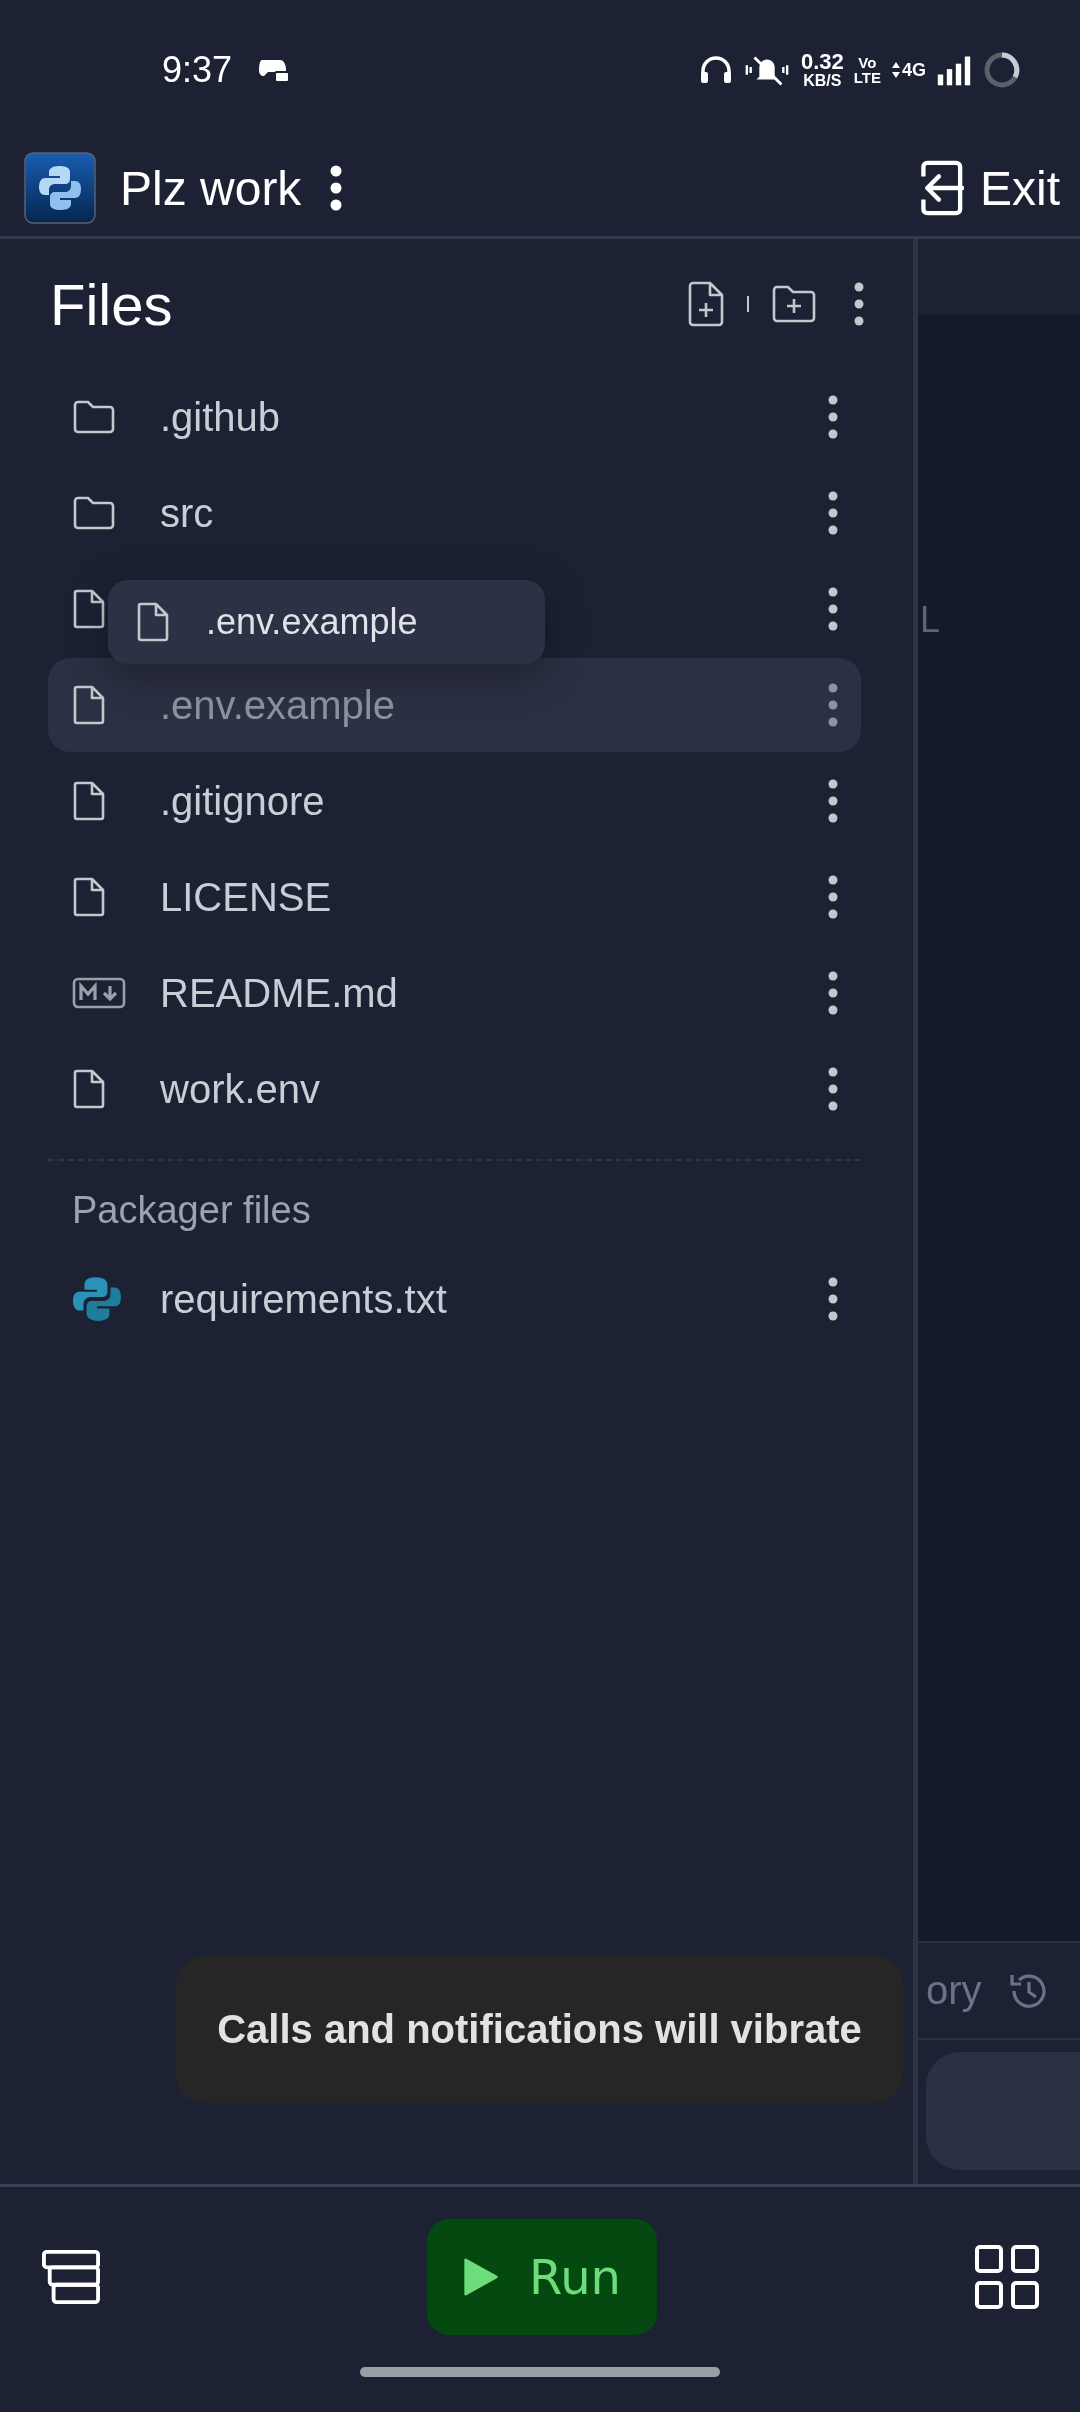  What do you see at coordinates (279, 993) in the screenshot?
I see `file-name: README.md` at bounding box center [279, 993].